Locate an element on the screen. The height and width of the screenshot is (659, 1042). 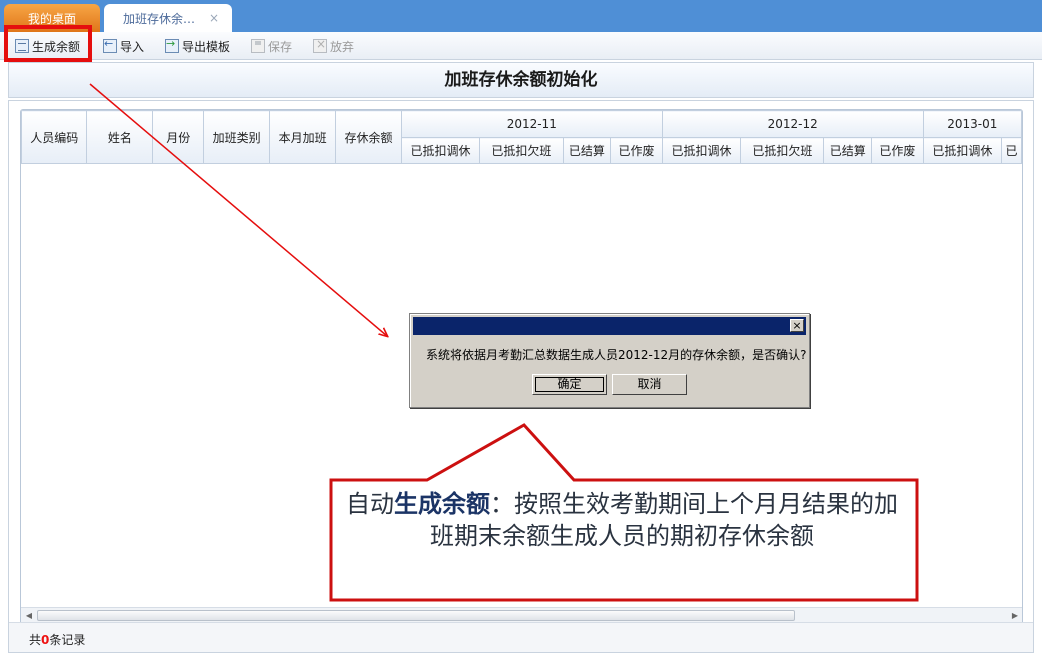
scroll-thumb is located at coordinates (416, 615).